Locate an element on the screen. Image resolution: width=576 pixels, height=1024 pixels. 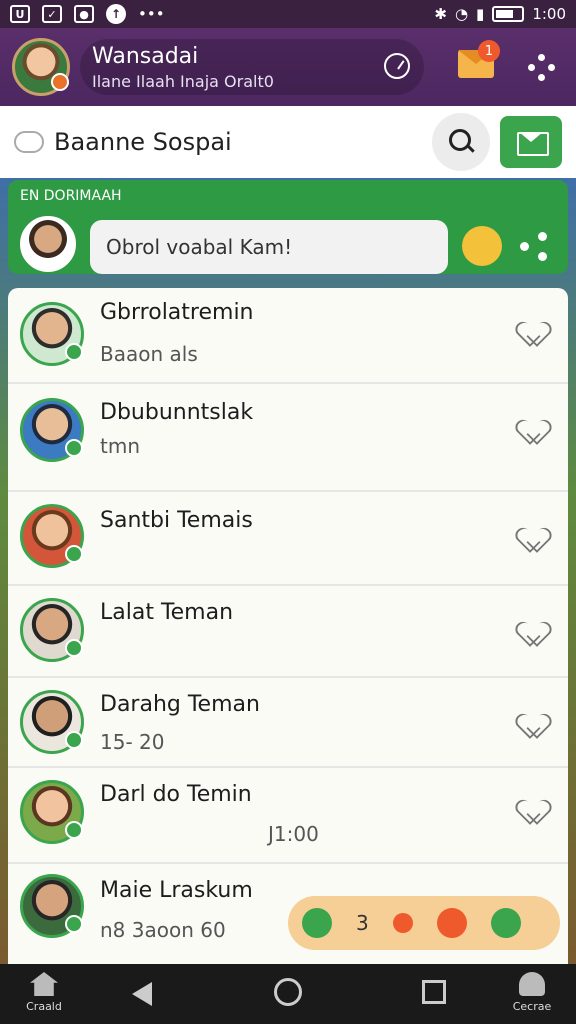
compose-input: Obrol voabal Kam! is located at coordinates (269, 247).